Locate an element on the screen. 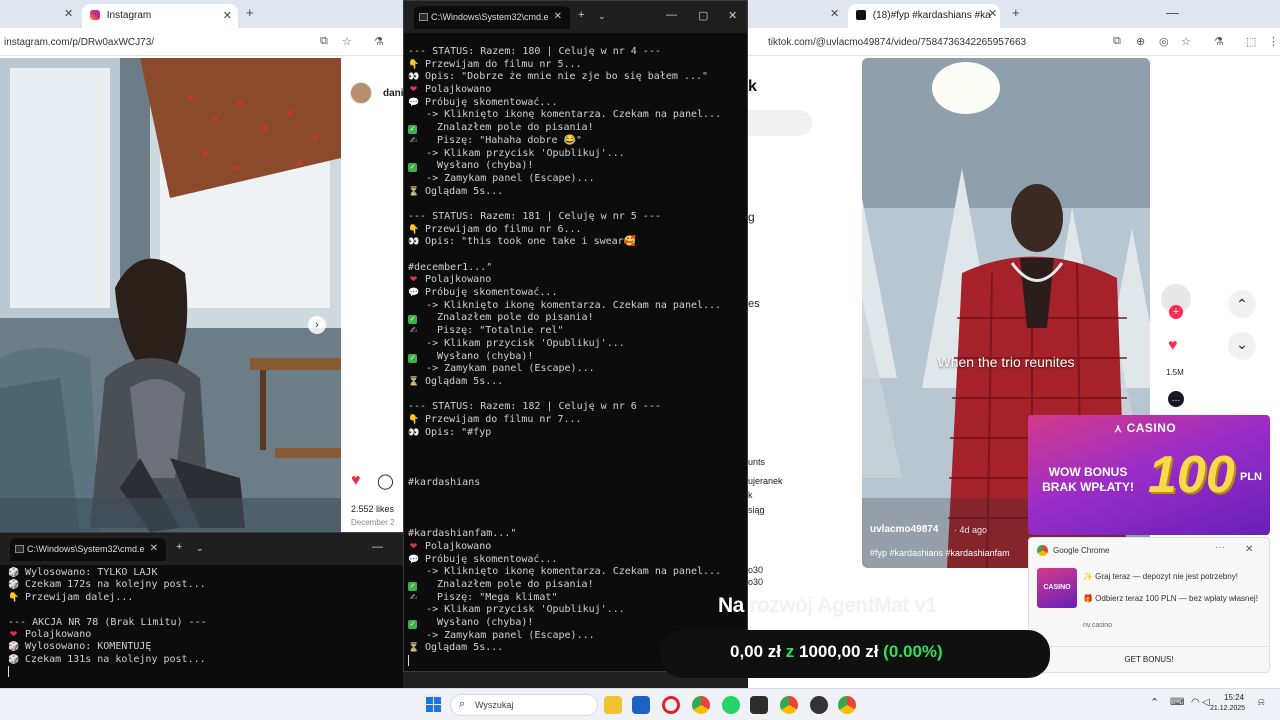  post-sidebar: dani ♥ ◯ 2.552 likes December 2 is located at coordinates (372, 295).